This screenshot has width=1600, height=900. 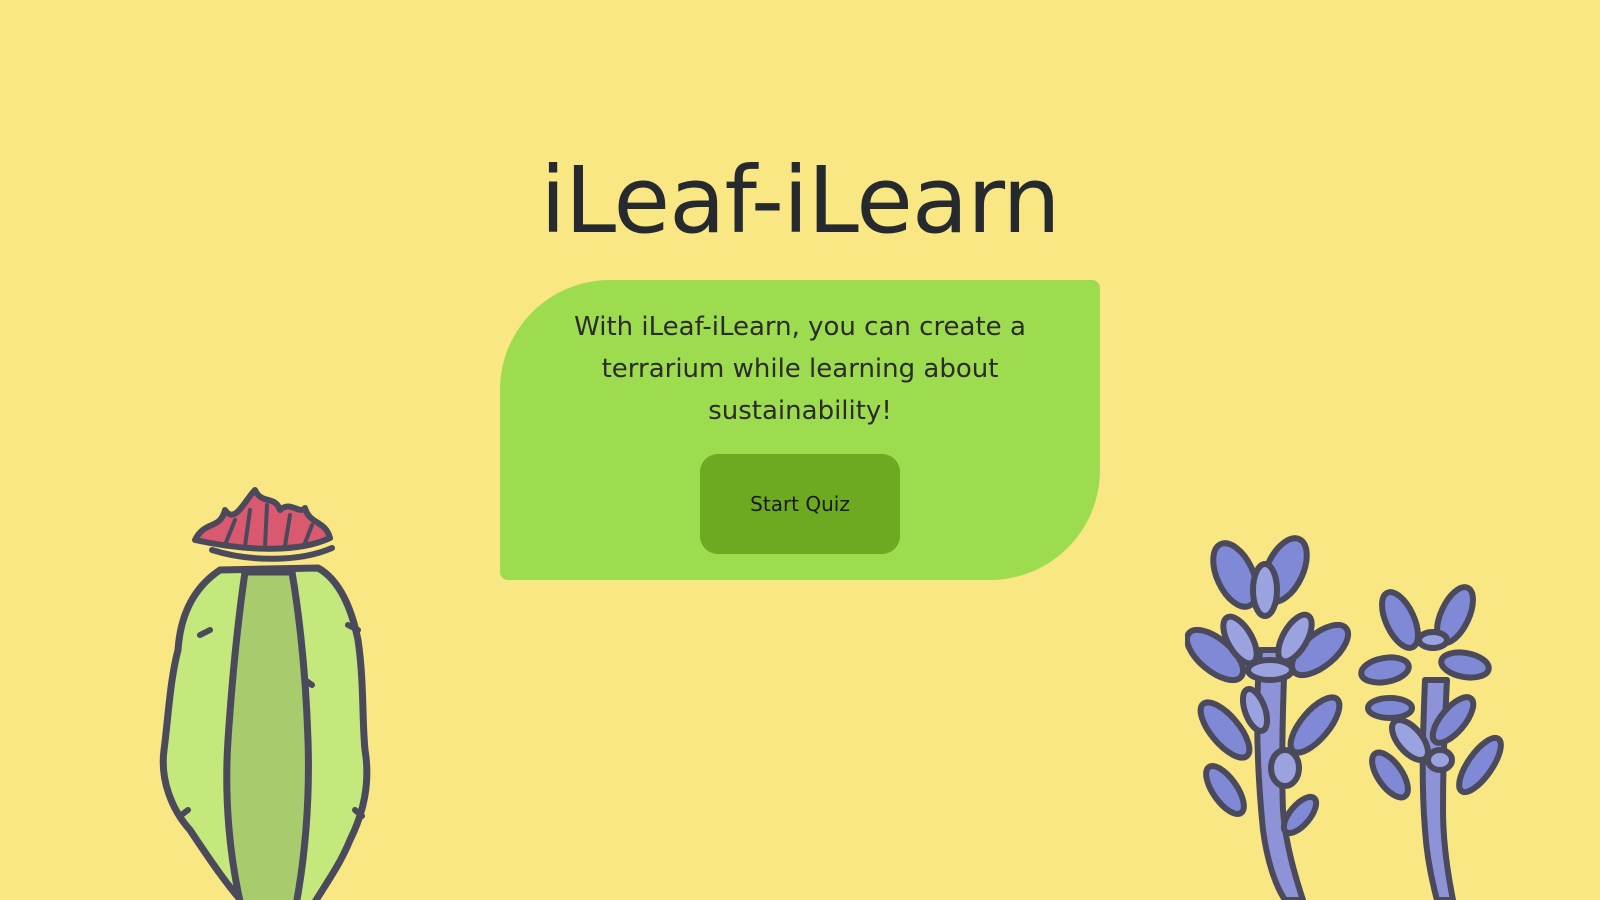 I want to click on start-quiz-button: Start Quiz, so click(x=800, y=504).